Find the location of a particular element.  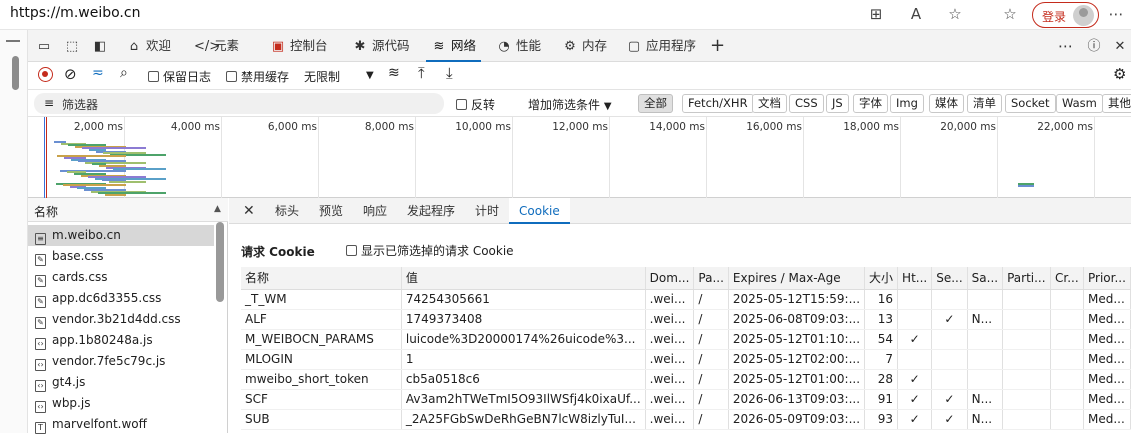

throttling-value: 无限制 is located at coordinates (322, 77).